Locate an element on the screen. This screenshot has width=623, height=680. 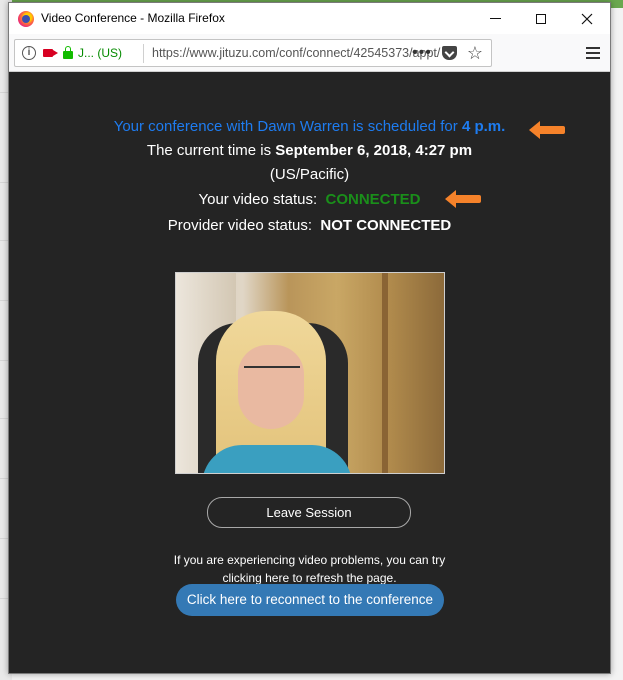
camera-icon is located at coordinates (50, 53).